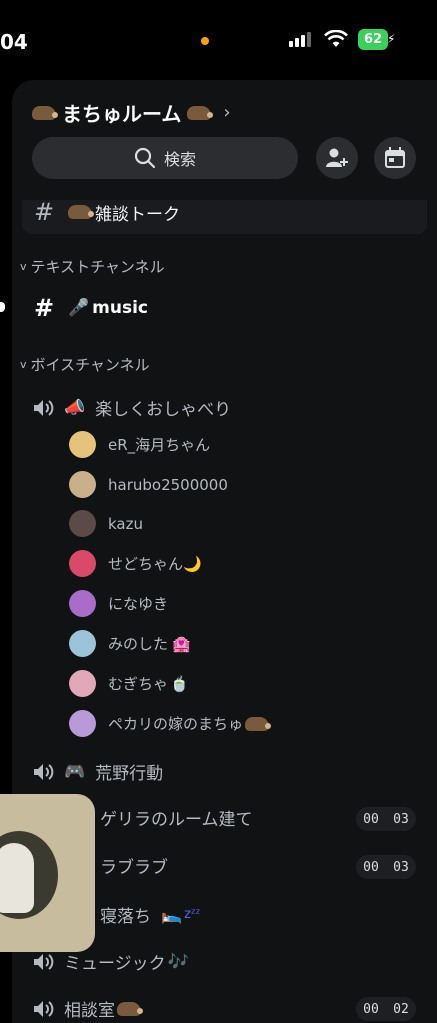 This screenshot has width=437, height=1023. What do you see at coordinates (129, 774) in the screenshot?
I see `channel-name: 荒野行動` at bounding box center [129, 774].